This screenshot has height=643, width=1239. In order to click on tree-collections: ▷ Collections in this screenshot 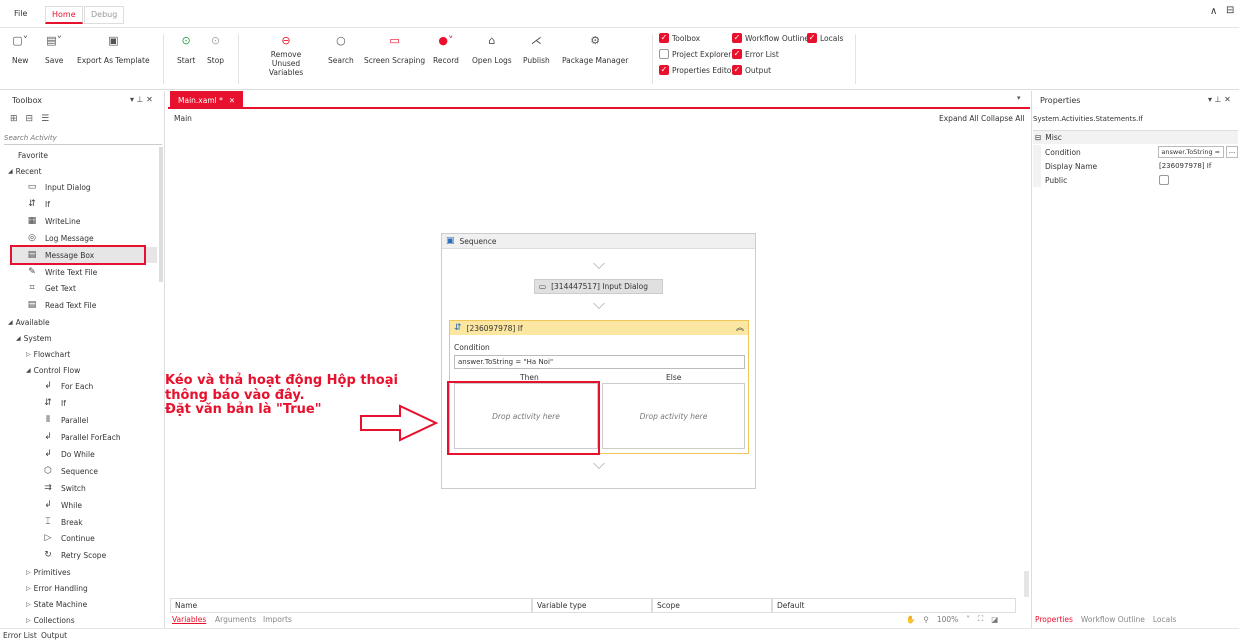, I will do `click(50, 620)`.